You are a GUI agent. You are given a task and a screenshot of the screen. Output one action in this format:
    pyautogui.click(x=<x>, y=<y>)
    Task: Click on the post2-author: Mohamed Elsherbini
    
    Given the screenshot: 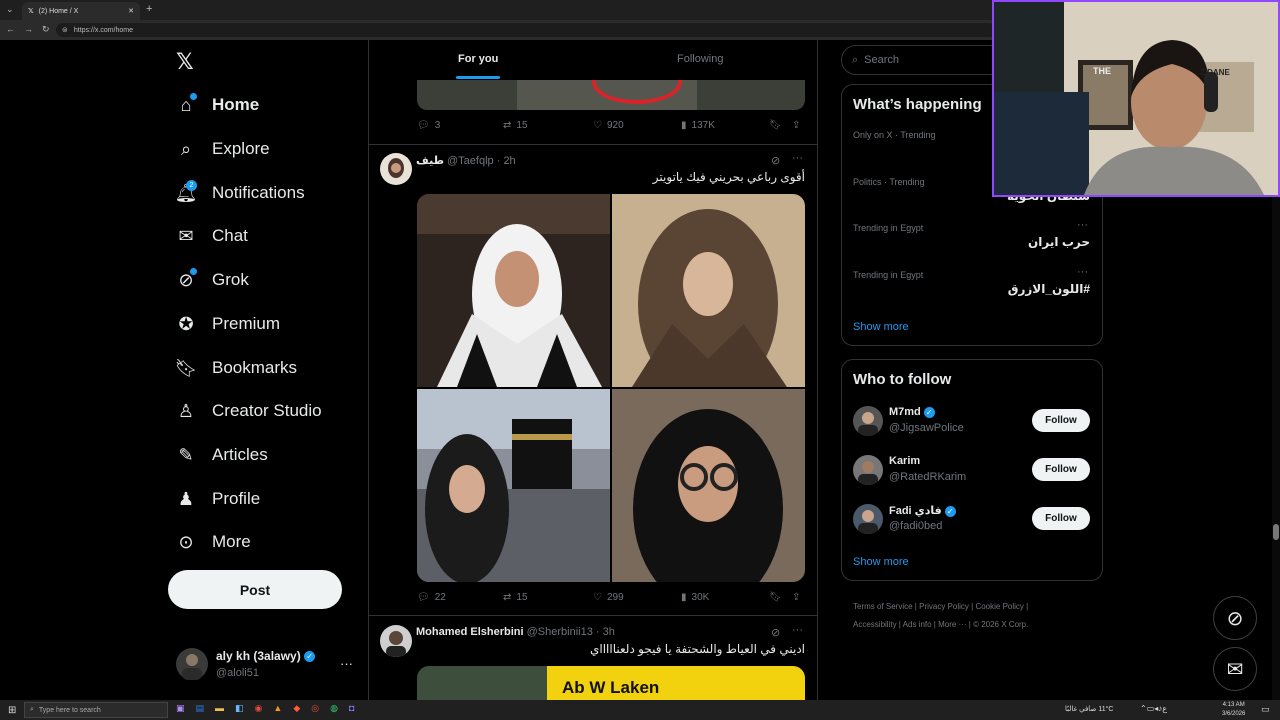 What is the action you would take?
    pyautogui.click(x=470, y=632)
    